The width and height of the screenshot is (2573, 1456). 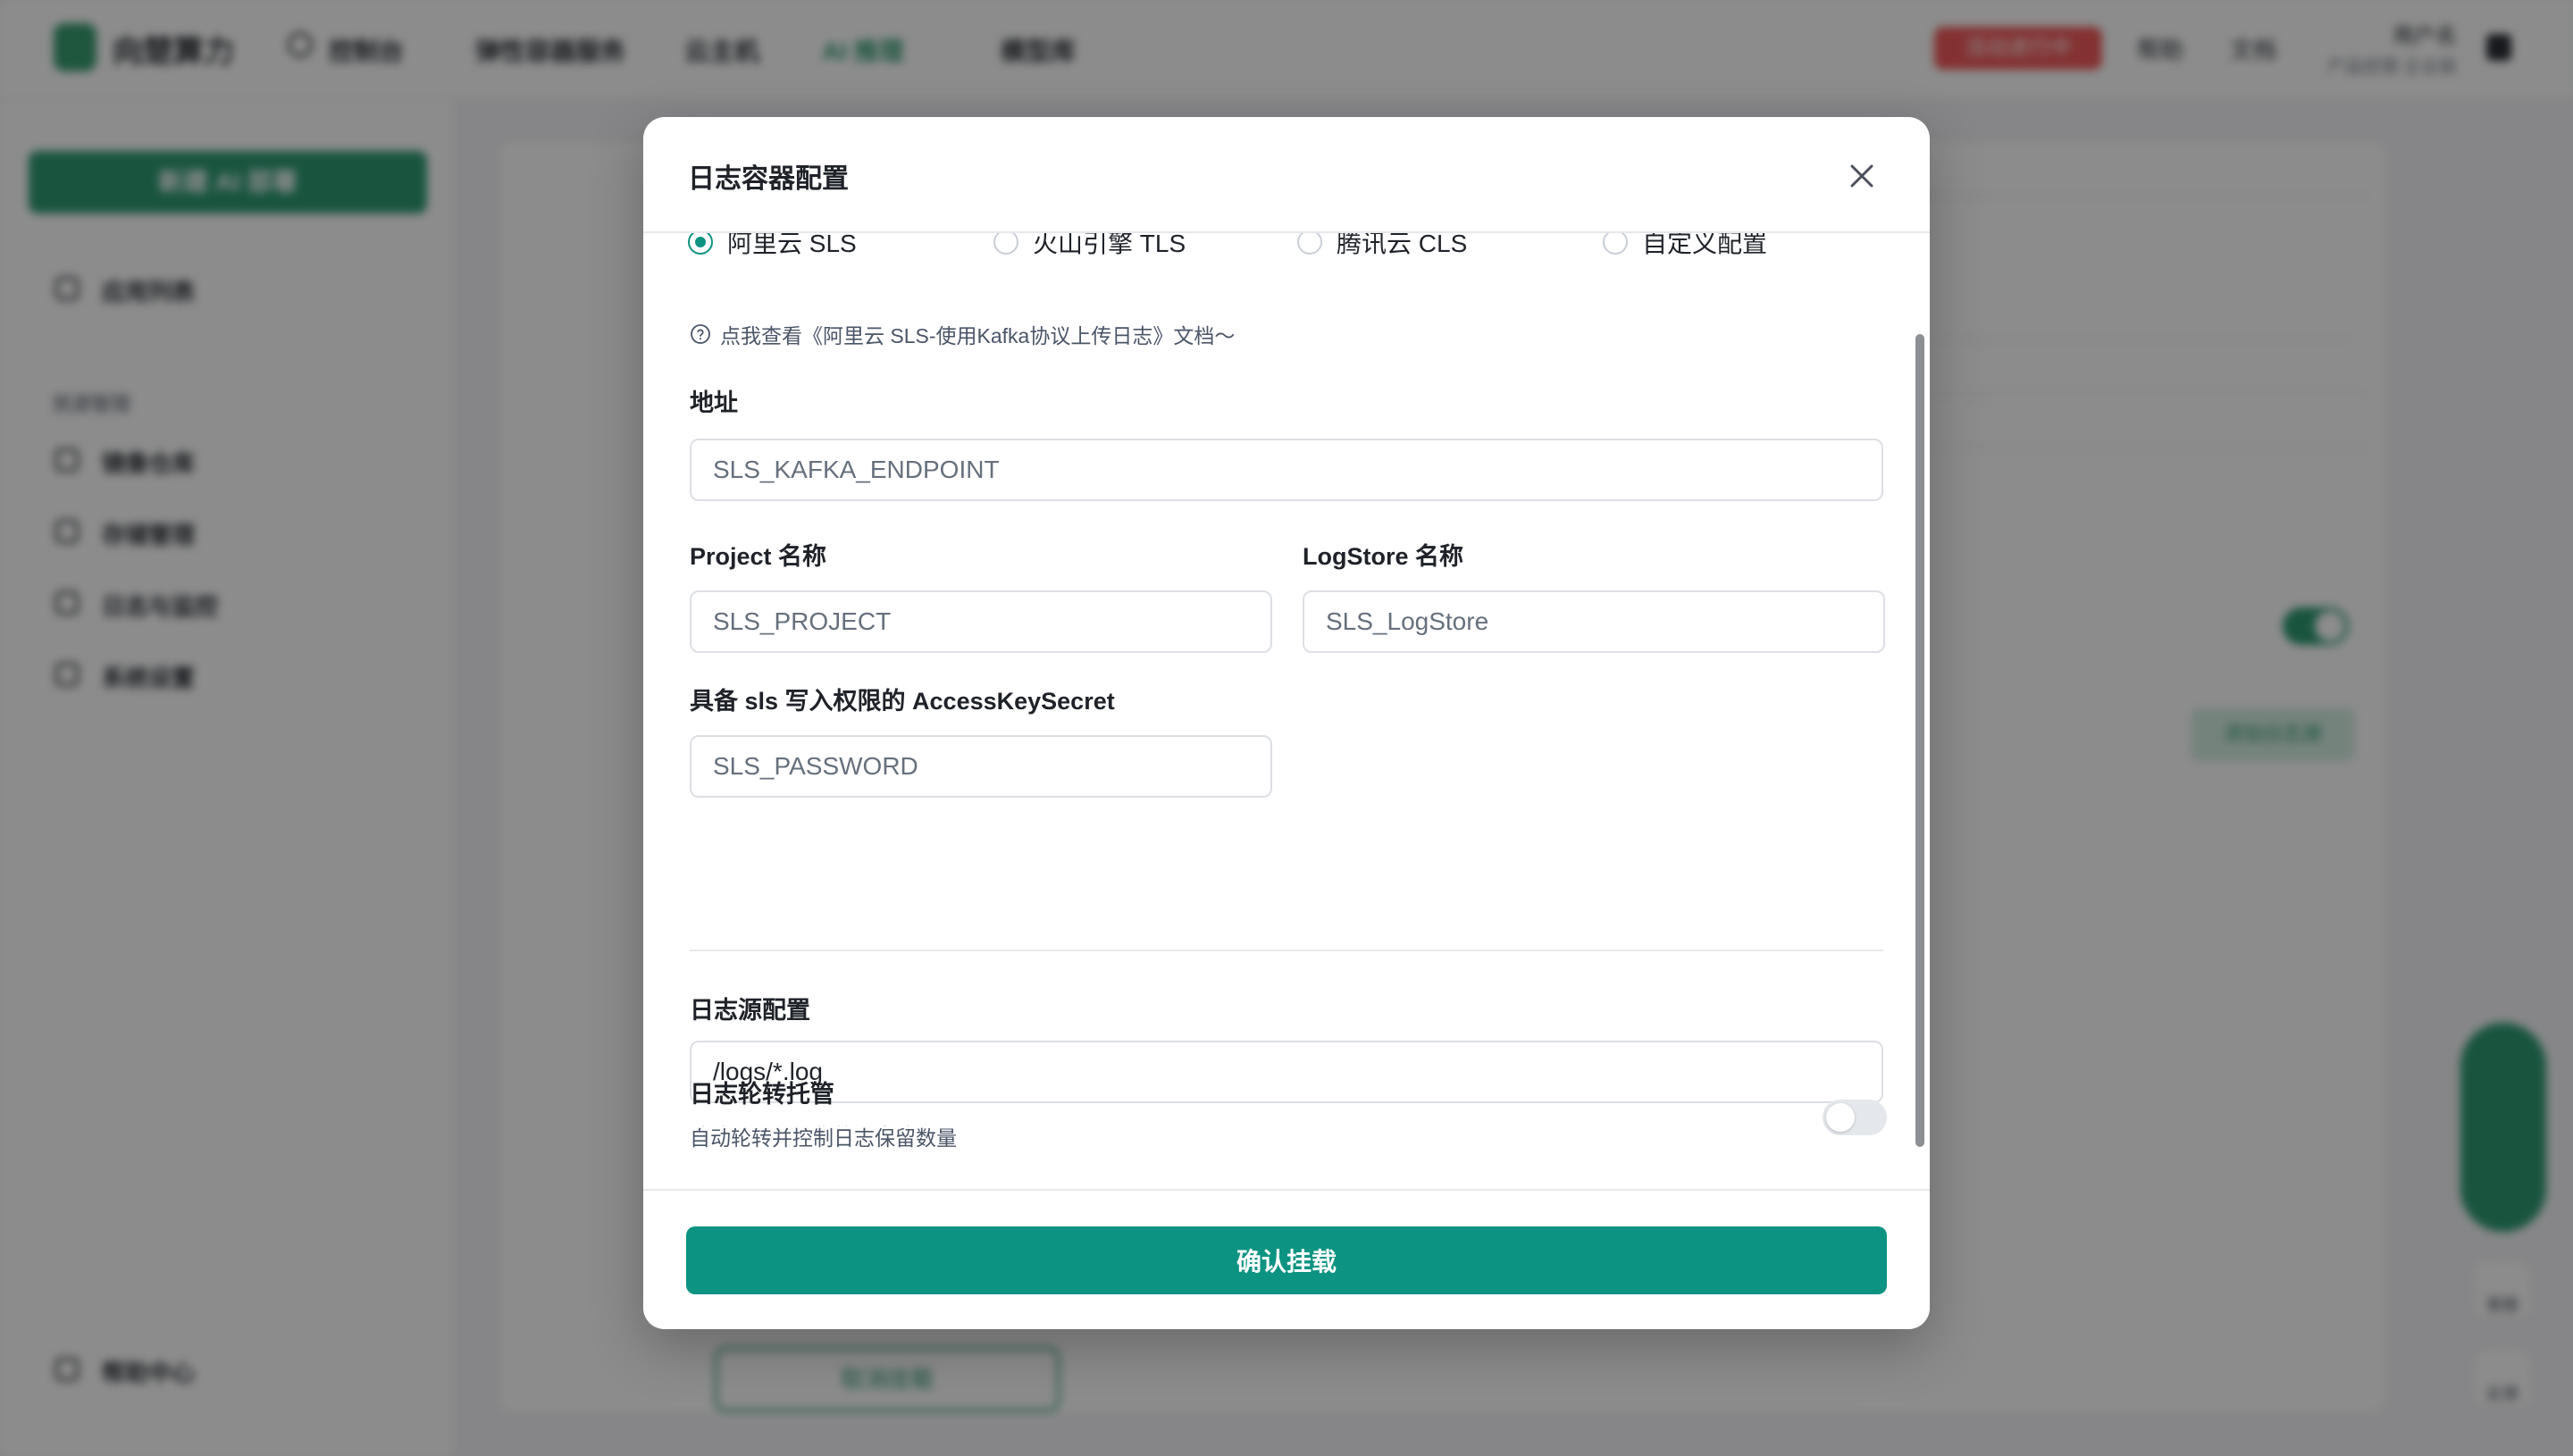 What do you see at coordinates (981, 766) in the screenshot?
I see `secret-input` at bounding box center [981, 766].